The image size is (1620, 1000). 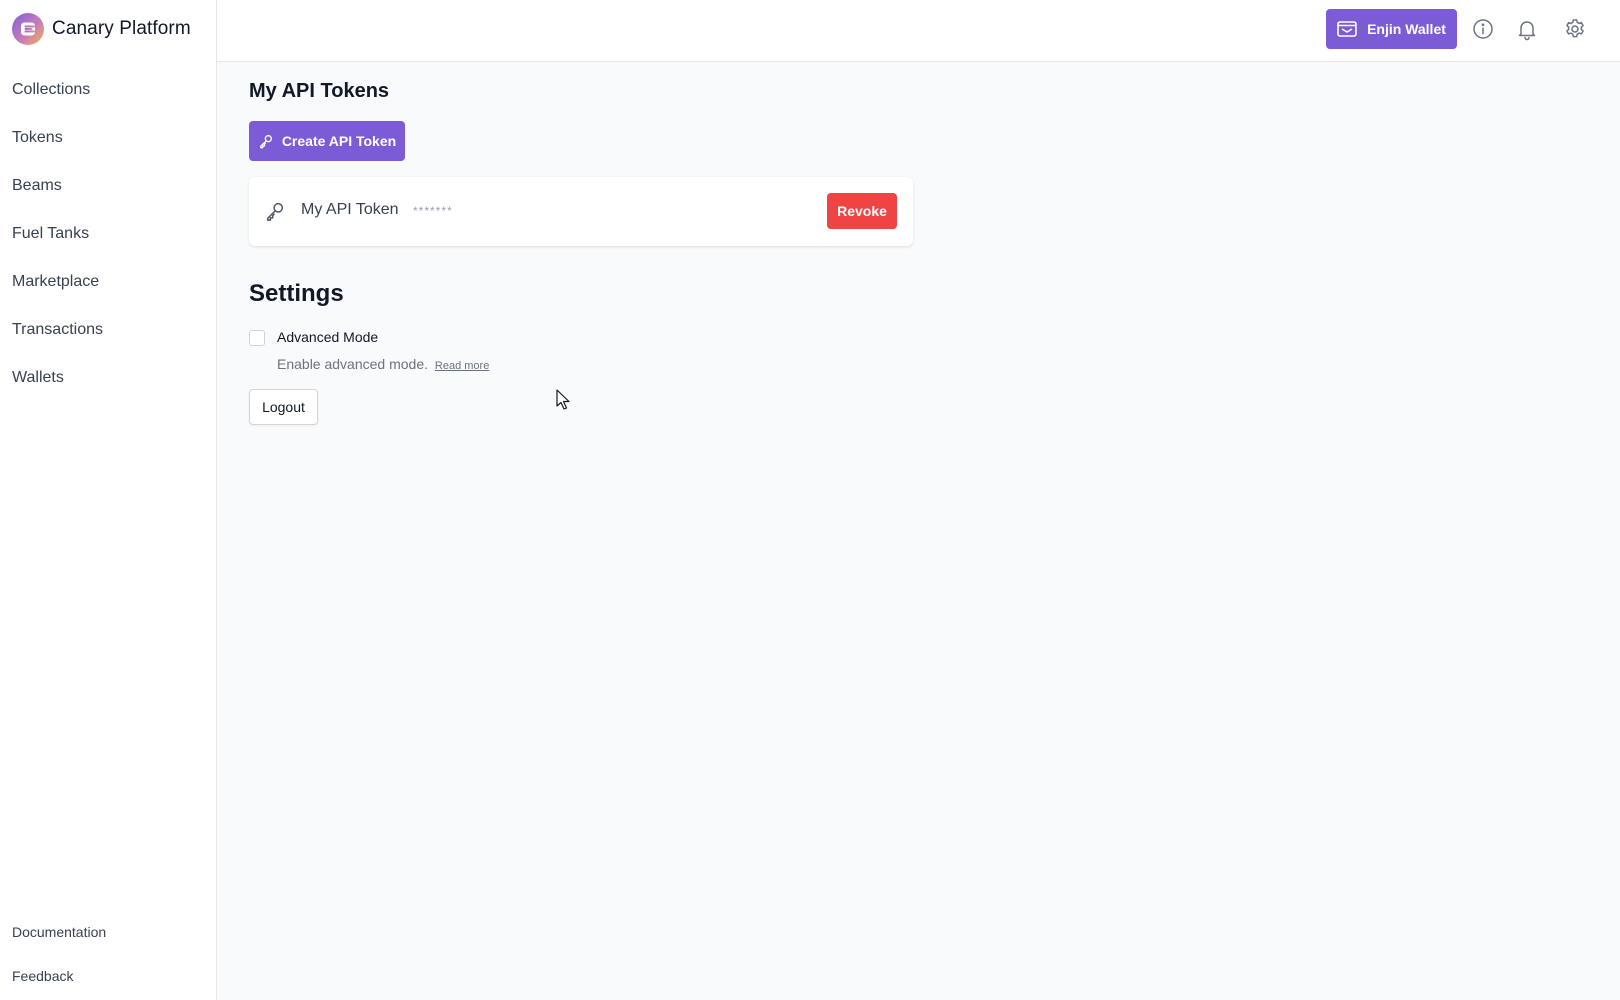 I want to click on api-token-name: My API Token, so click(x=350, y=209).